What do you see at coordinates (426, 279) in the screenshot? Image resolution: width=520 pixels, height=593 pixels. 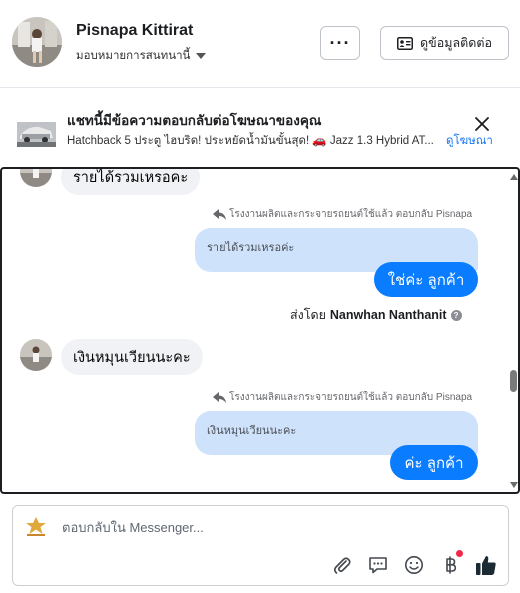 I see `outgoing-message: ใช่ค่ะ ลูกค้า` at bounding box center [426, 279].